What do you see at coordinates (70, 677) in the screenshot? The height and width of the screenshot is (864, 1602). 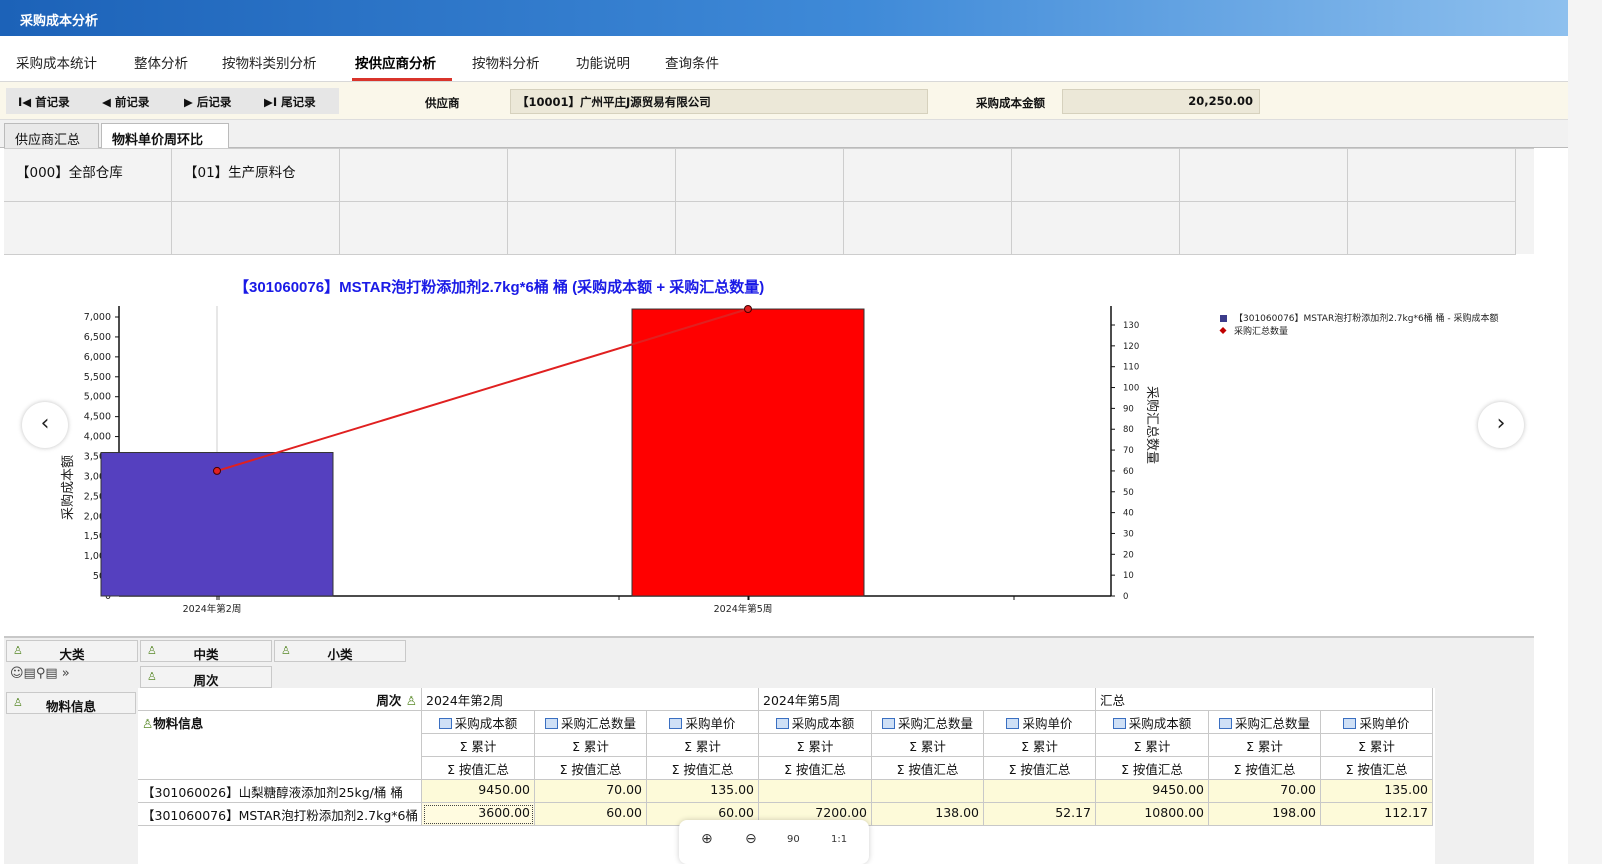 I see `pivot-toolbar-icons: ☺▤⚲▤ »` at bounding box center [70, 677].